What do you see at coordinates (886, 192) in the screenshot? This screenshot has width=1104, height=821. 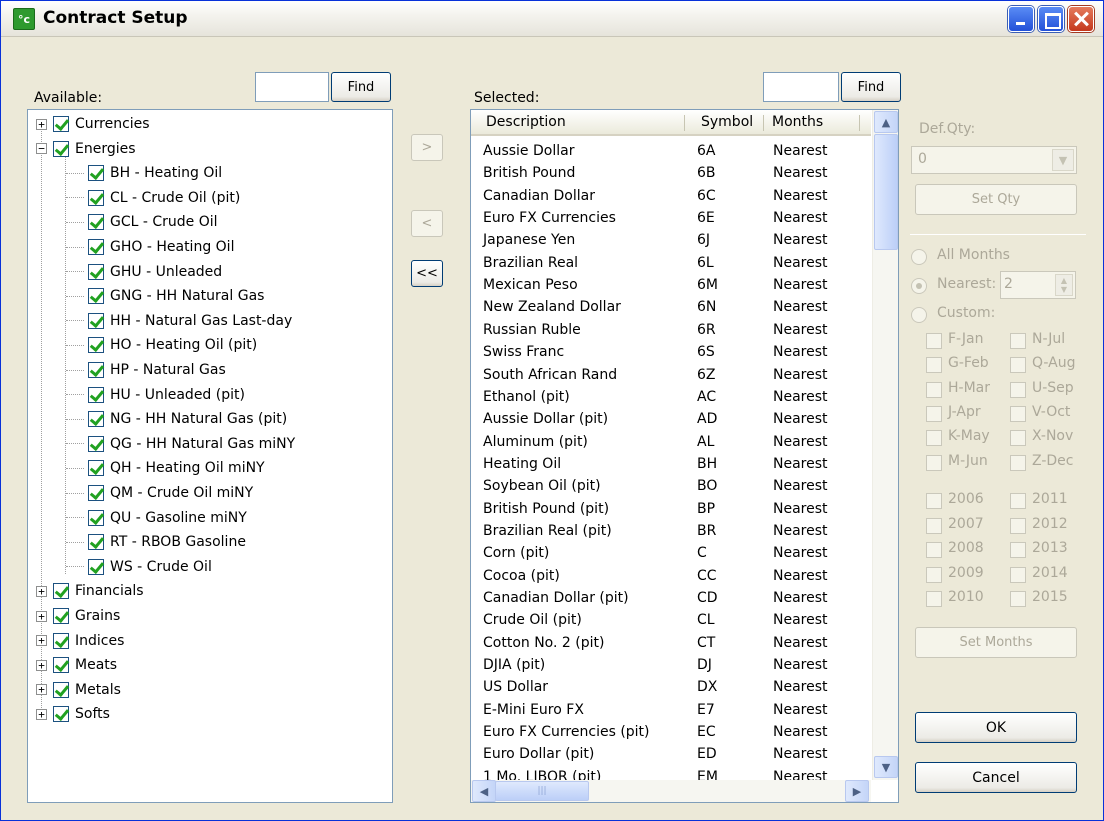 I see `vertical-scroll-thumb` at bounding box center [886, 192].